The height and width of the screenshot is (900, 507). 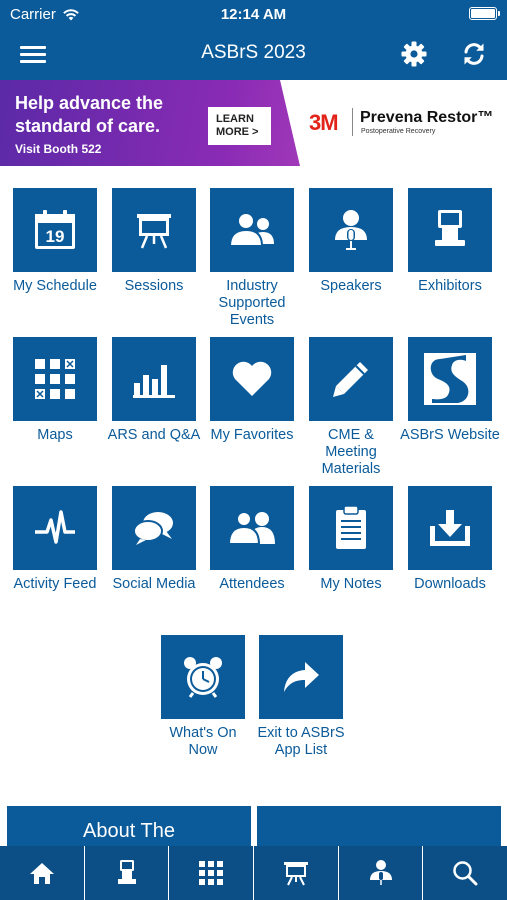 I want to click on tile-ars-qa: ARS and Q&A, so click(x=154, y=390).